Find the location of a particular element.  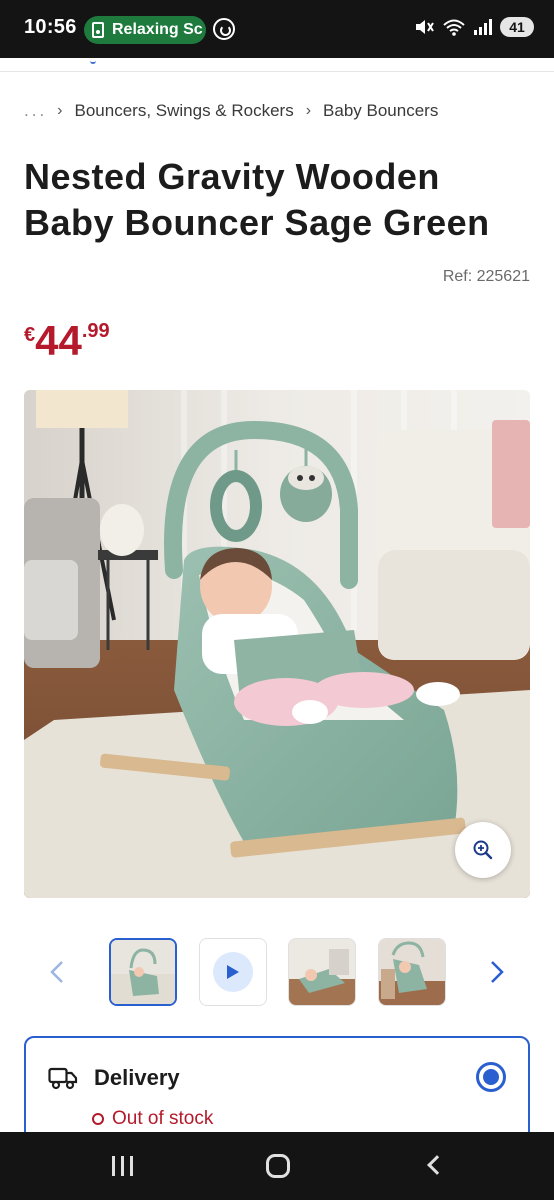

price-cents: .99 is located at coordinates (95, 331).